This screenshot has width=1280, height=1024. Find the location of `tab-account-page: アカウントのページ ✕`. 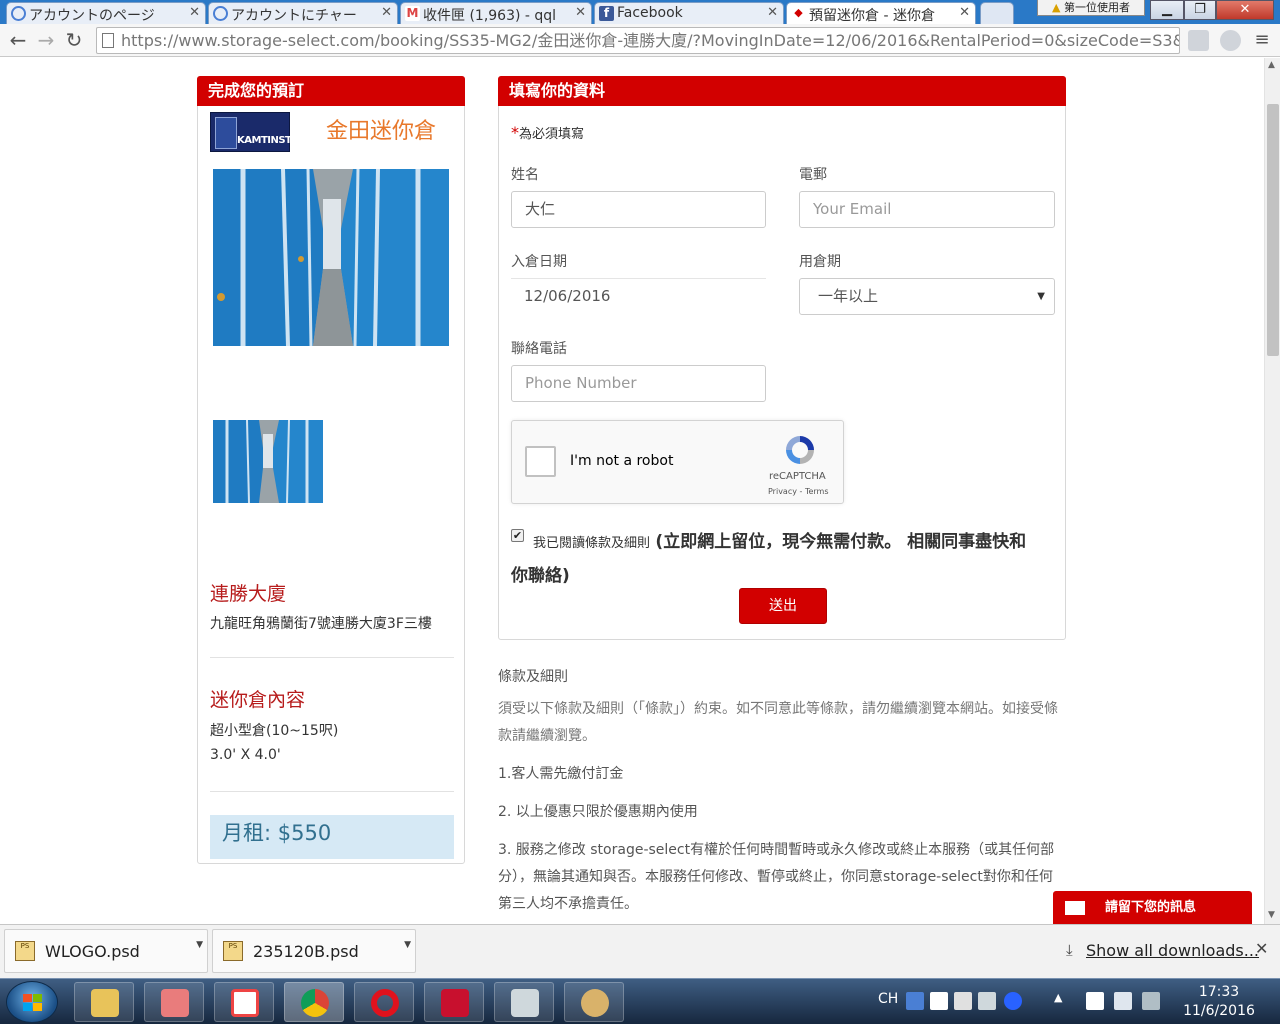

tab-account-page: アカウントのページ ✕ is located at coordinates (106, 13).